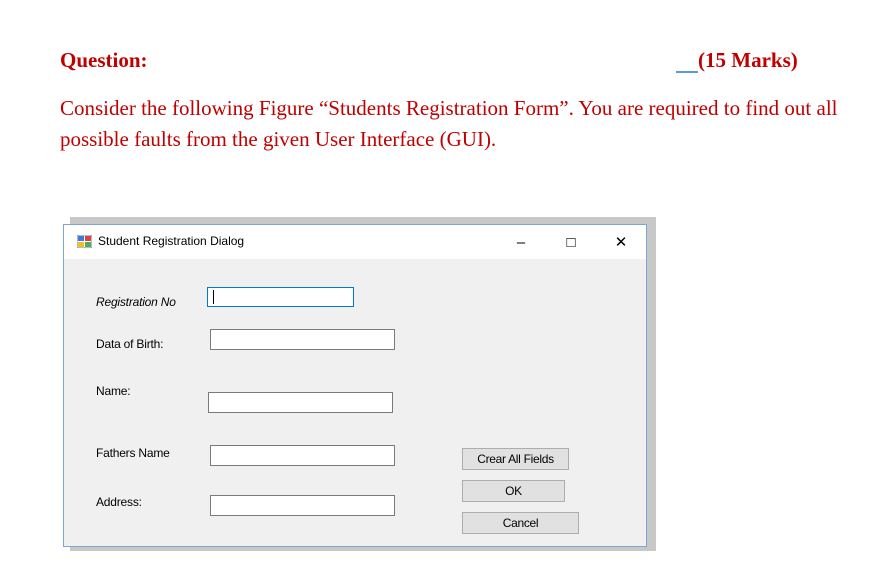 This screenshot has width=872, height=579. Describe the element at coordinates (571, 242) in the screenshot. I see `maximize-icon: □` at that location.